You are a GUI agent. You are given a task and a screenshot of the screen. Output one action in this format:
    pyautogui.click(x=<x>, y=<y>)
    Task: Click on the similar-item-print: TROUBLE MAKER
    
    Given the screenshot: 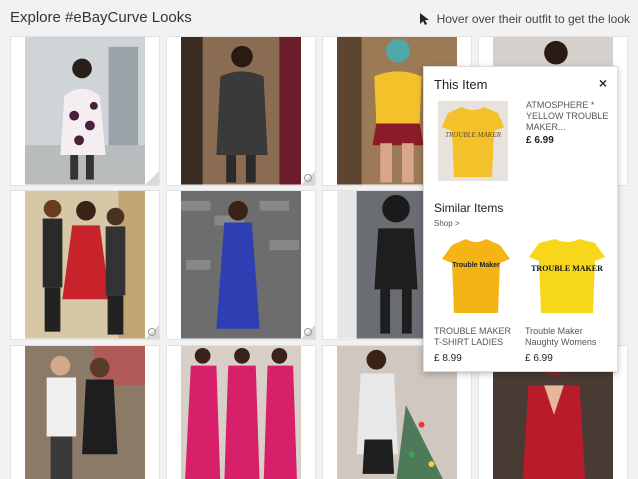 What is the action you would take?
    pyautogui.click(x=567, y=268)
    